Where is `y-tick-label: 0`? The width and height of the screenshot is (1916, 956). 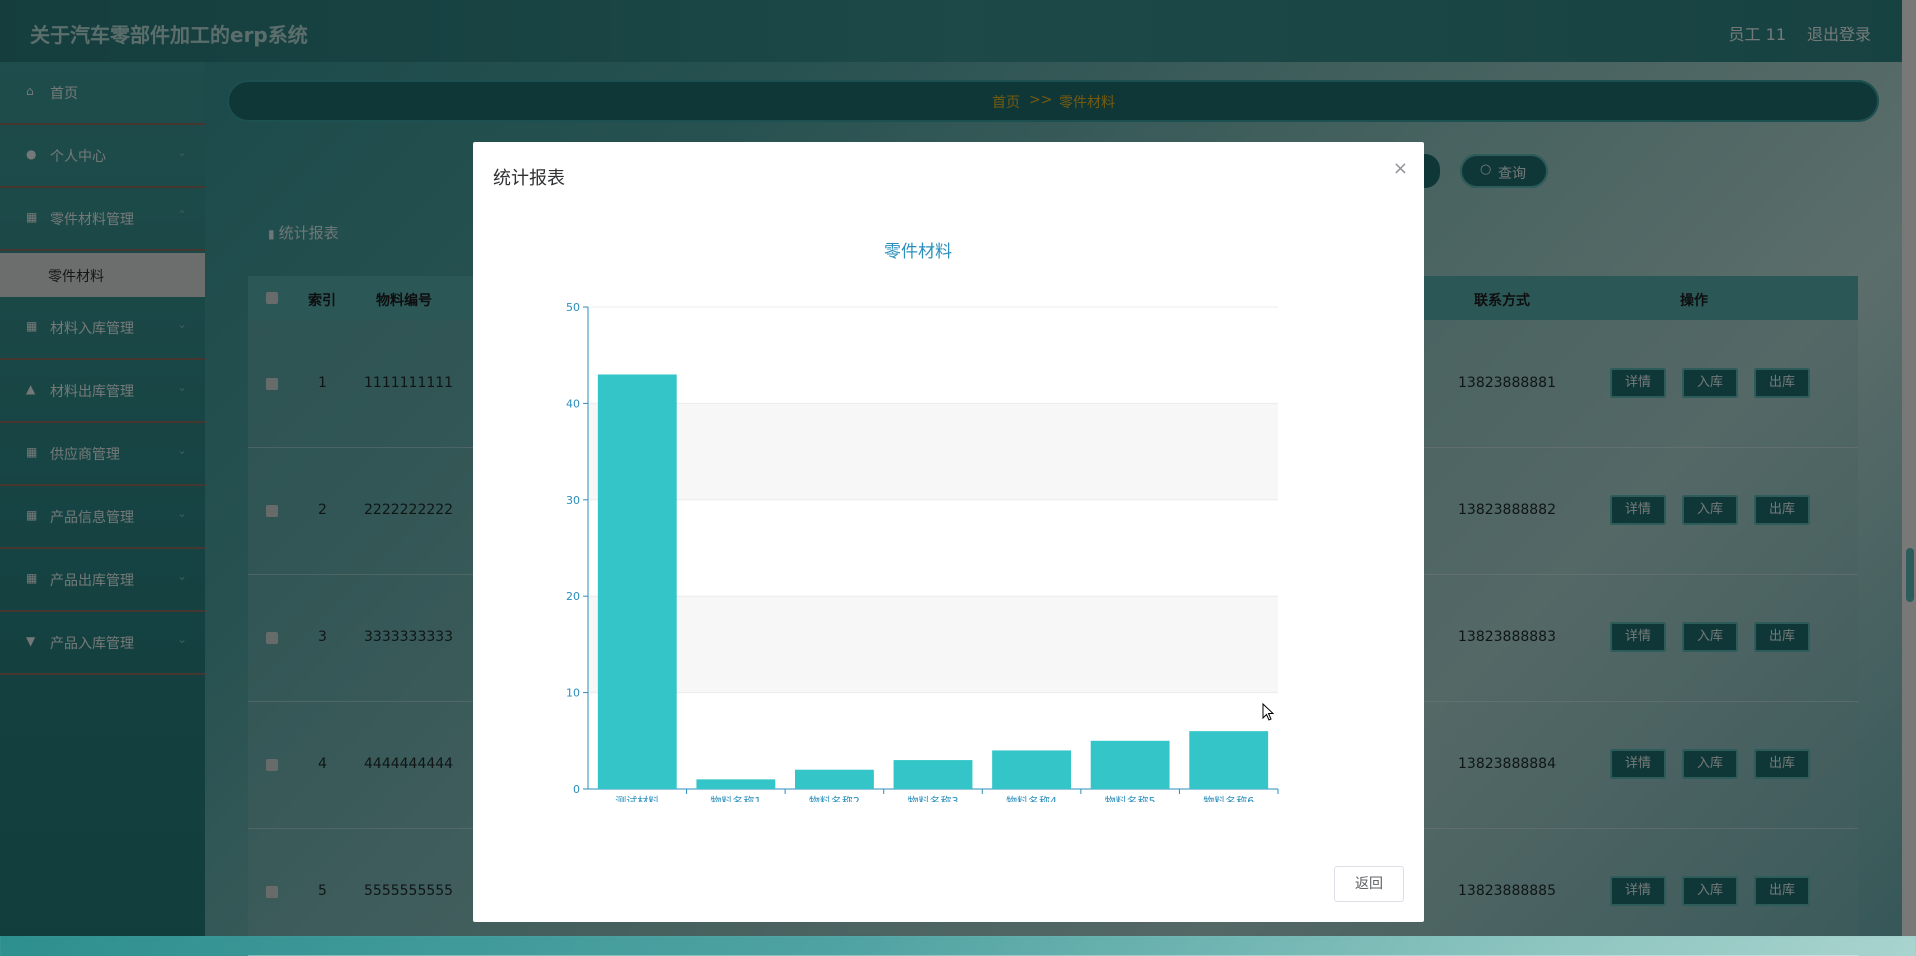 y-tick-label: 0 is located at coordinates (576, 789).